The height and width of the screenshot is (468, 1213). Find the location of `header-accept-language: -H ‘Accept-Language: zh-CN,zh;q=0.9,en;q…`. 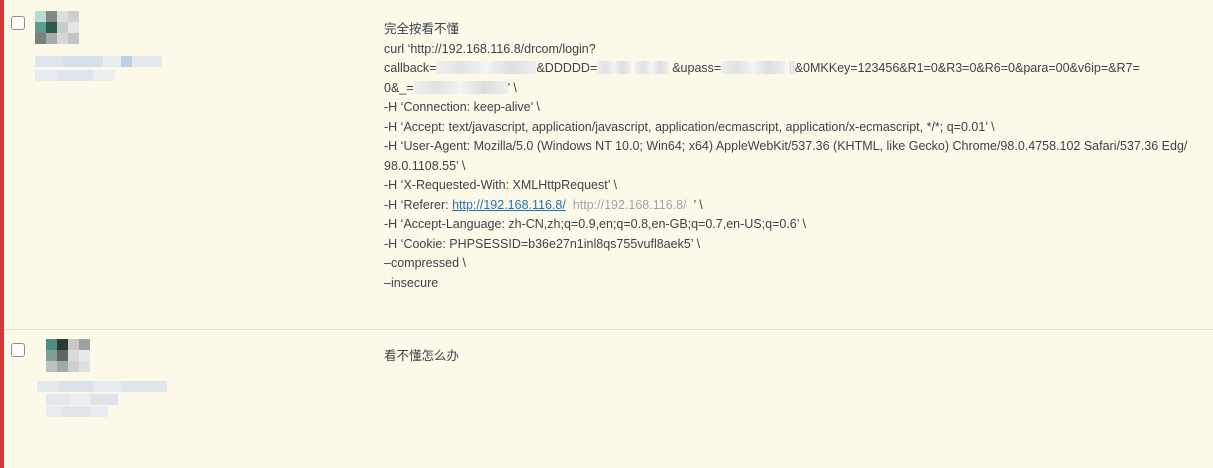

header-accept-language: -H ‘Accept-Language: zh-CN,zh;q=0.9,en;q… is located at coordinates (595, 224).